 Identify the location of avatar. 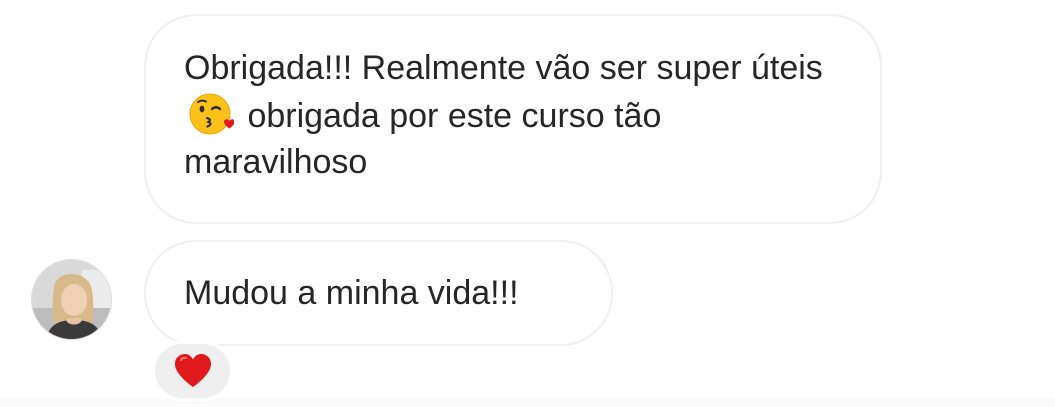
(71, 299).